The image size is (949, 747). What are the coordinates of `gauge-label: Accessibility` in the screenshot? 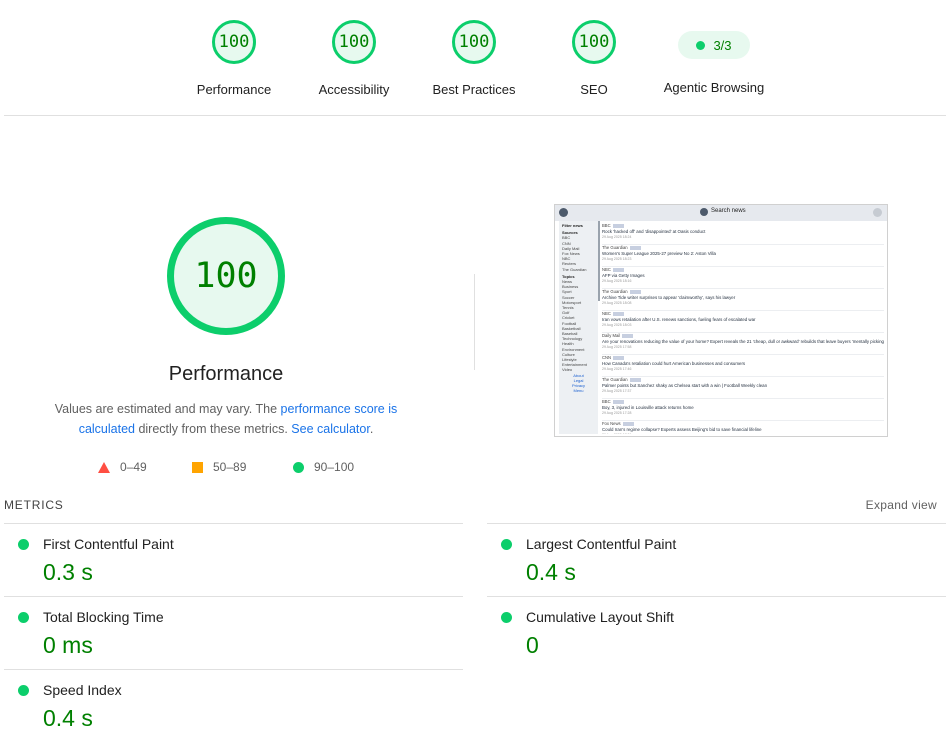 It's located at (354, 89).